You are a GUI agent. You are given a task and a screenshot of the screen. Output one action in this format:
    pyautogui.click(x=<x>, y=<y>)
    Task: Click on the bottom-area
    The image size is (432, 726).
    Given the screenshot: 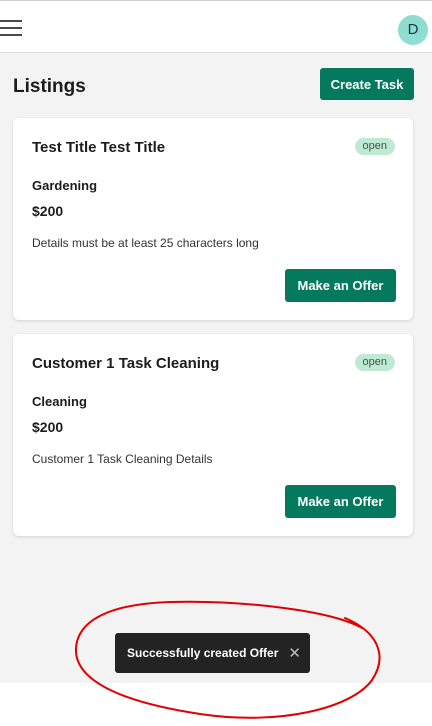 What is the action you would take?
    pyautogui.click(x=216, y=704)
    